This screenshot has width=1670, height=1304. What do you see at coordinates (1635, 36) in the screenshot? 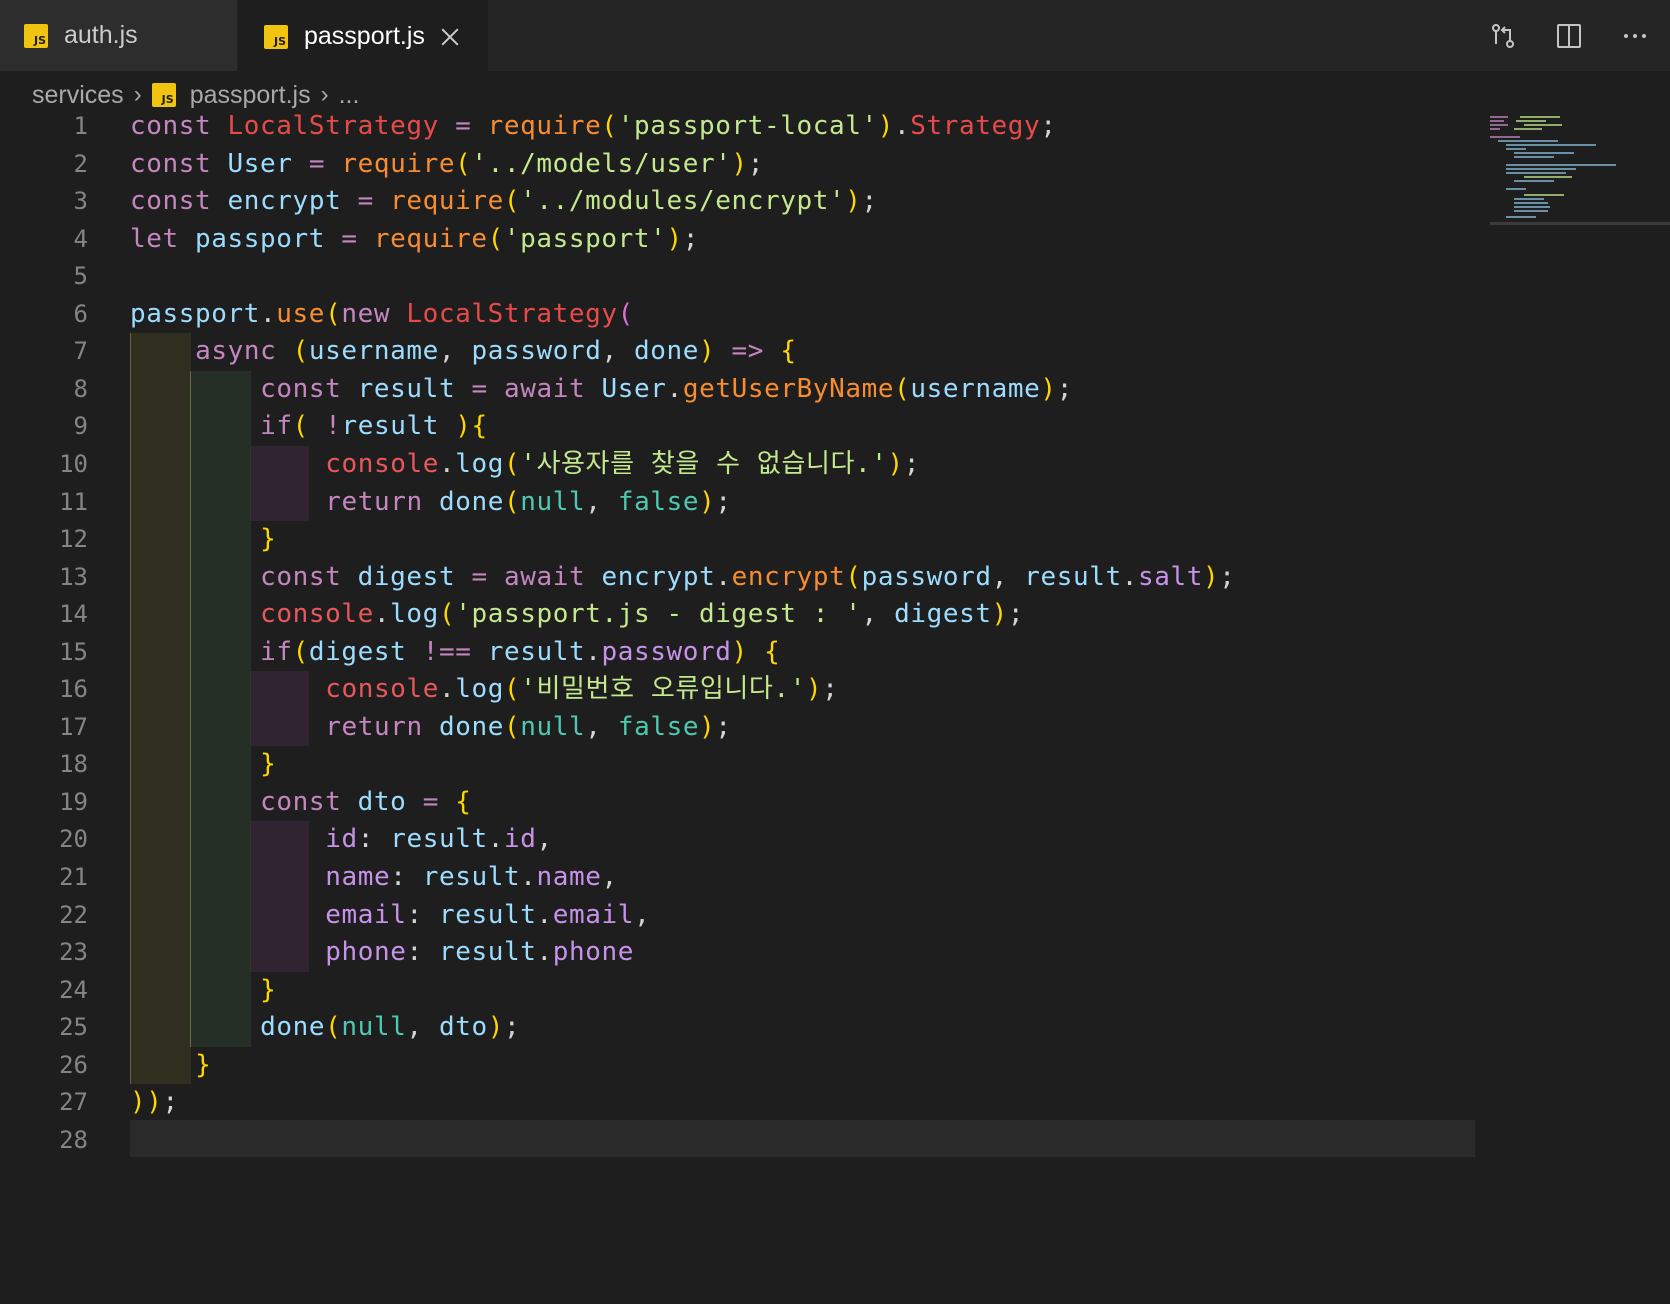
I see `more-actions-icon` at bounding box center [1635, 36].